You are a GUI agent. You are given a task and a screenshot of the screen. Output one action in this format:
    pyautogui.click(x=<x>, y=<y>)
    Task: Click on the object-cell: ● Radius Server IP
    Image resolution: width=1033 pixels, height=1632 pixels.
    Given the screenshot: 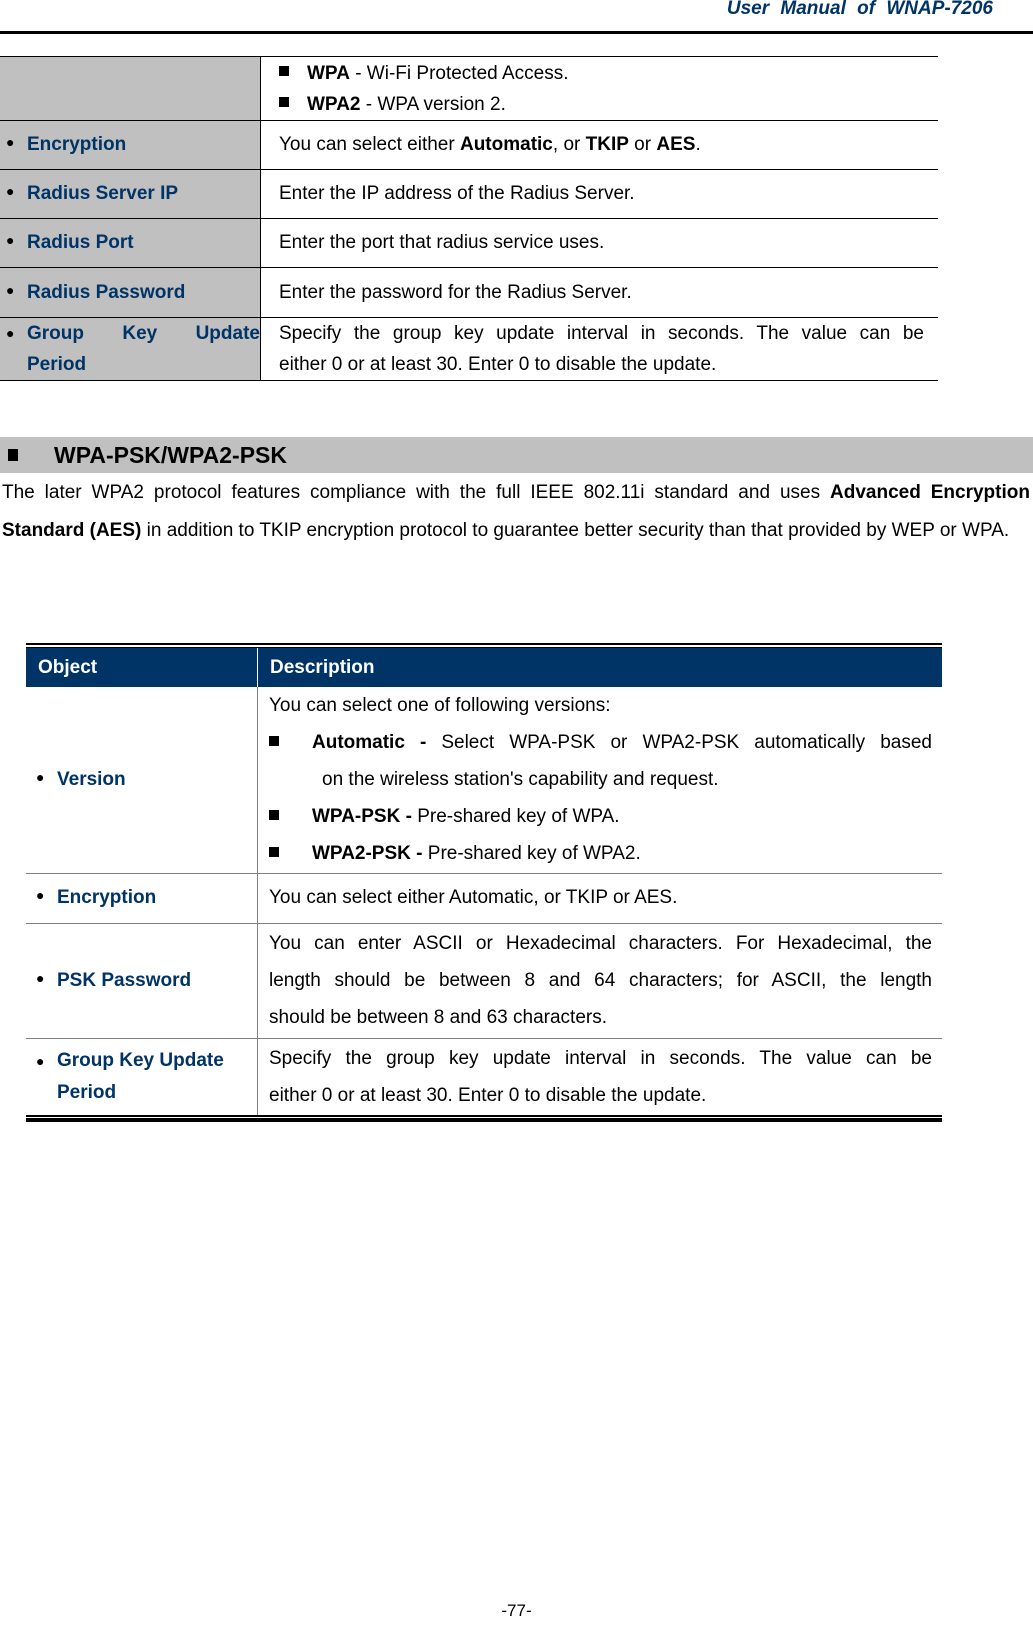 What is the action you would take?
    pyautogui.click(x=130, y=194)
    